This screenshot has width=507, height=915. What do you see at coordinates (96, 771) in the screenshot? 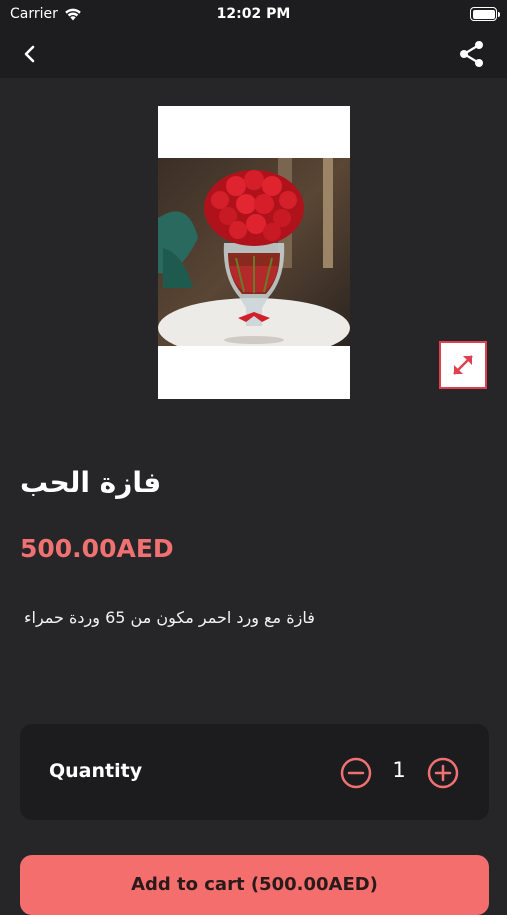
I see `quantity-label: Quantity` at bounding box center [96, 771].